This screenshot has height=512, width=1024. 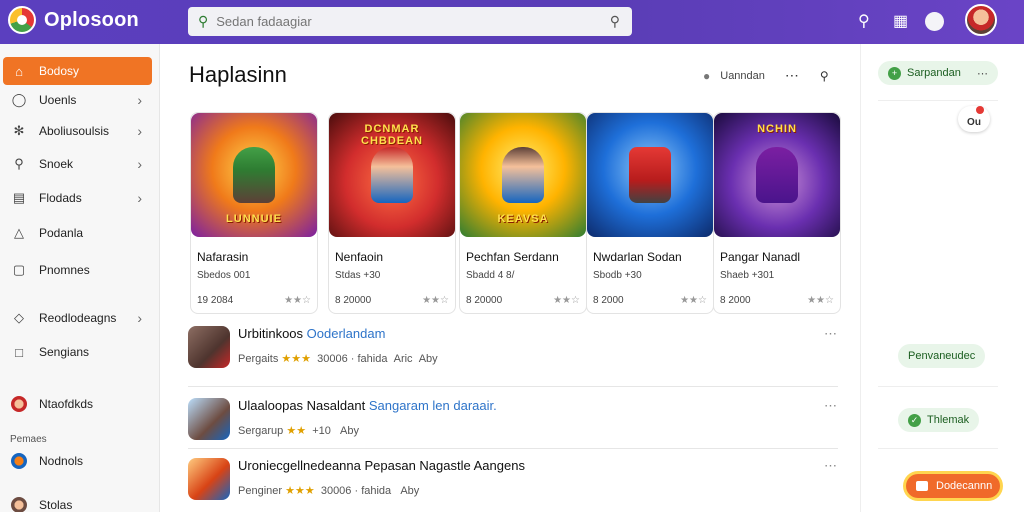 I want to click on app-logo: Oplosoon, so click(x=73, y=20).